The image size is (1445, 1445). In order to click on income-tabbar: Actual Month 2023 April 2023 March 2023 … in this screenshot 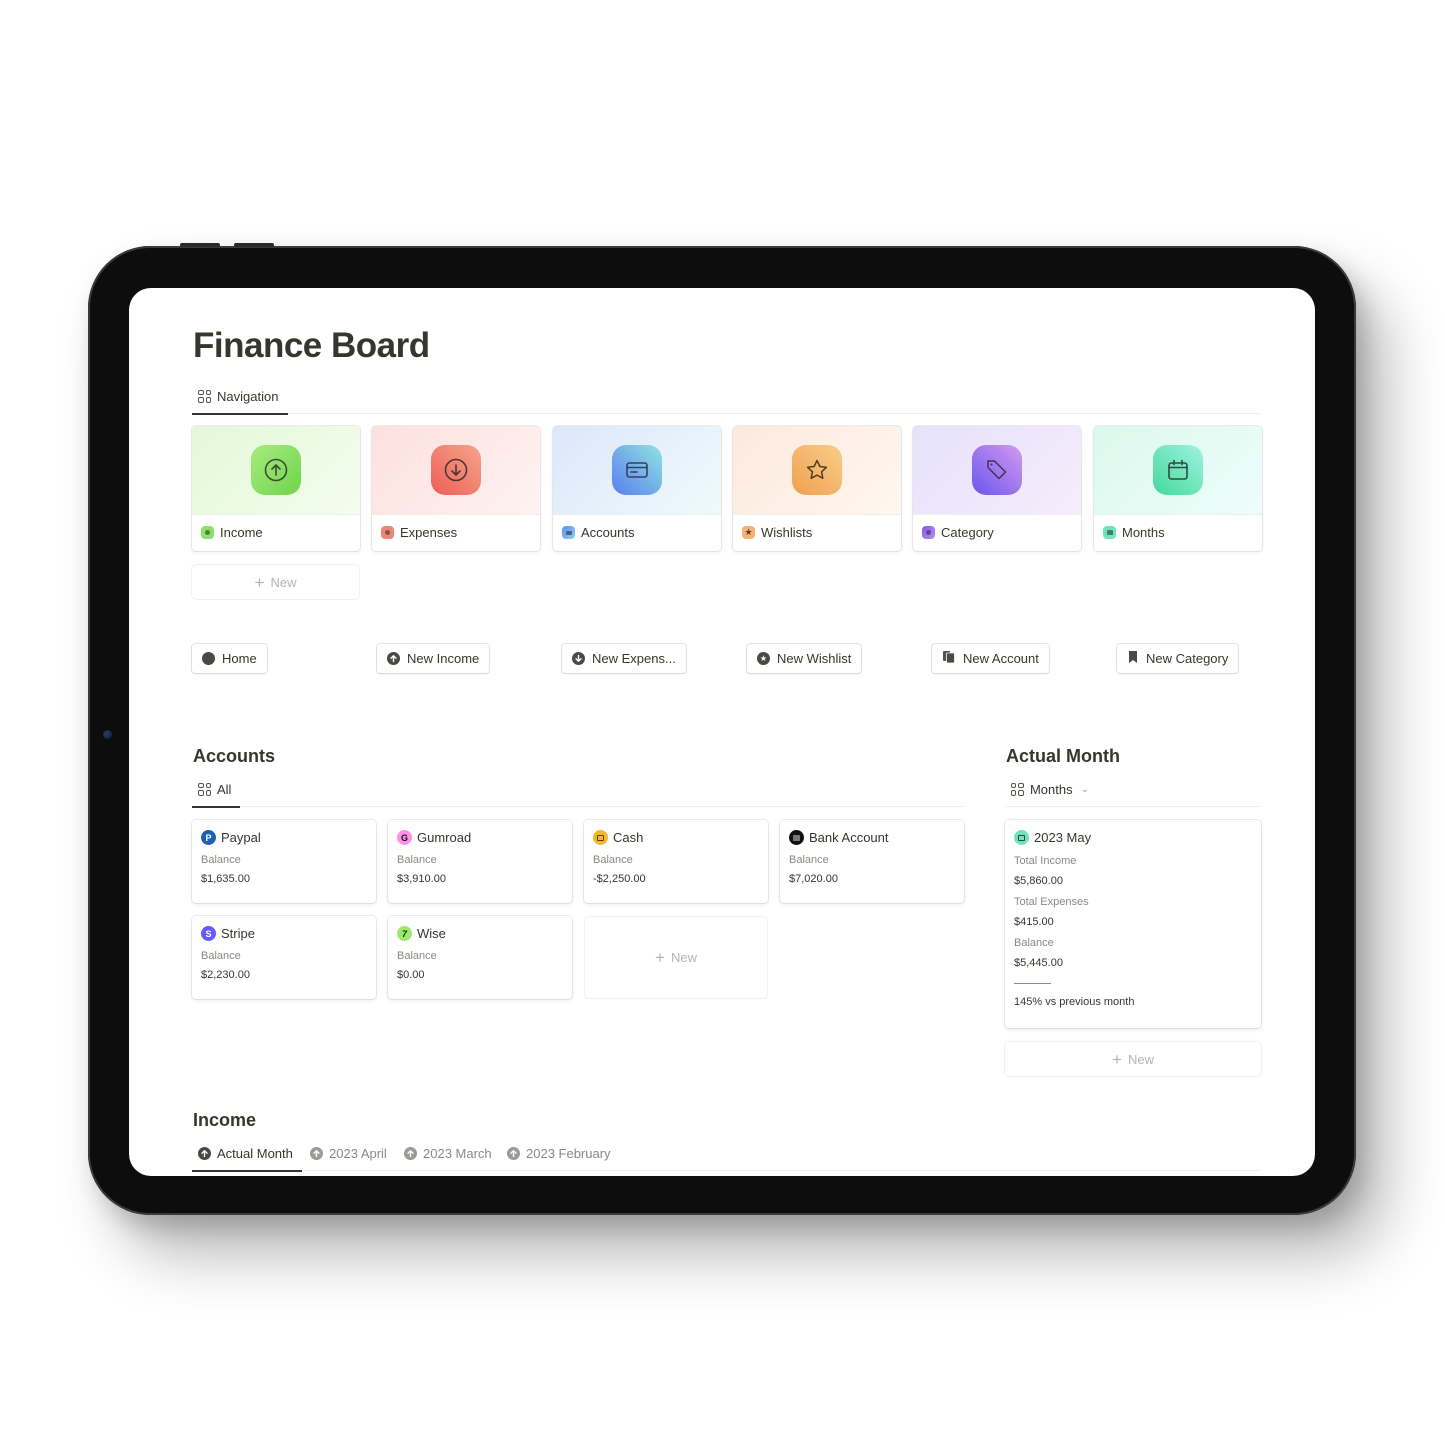, I will do `click(726, 1153)`.